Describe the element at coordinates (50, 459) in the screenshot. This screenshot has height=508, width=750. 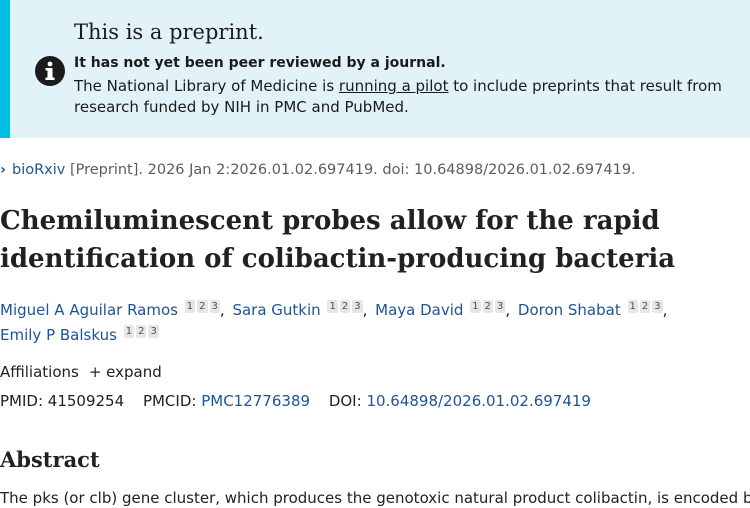
I see `abstract-heading: Abstract` at that location.